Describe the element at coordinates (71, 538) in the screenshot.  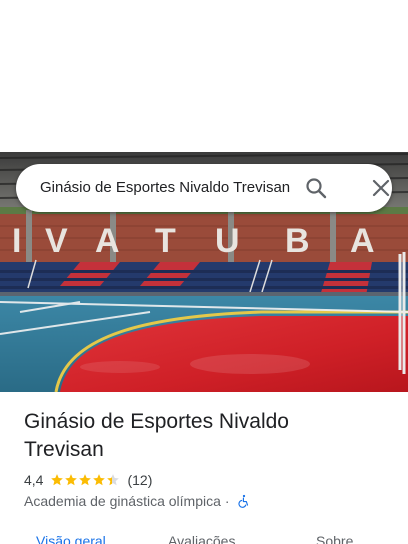
I see `tab-overview: Visão geral` at that location.